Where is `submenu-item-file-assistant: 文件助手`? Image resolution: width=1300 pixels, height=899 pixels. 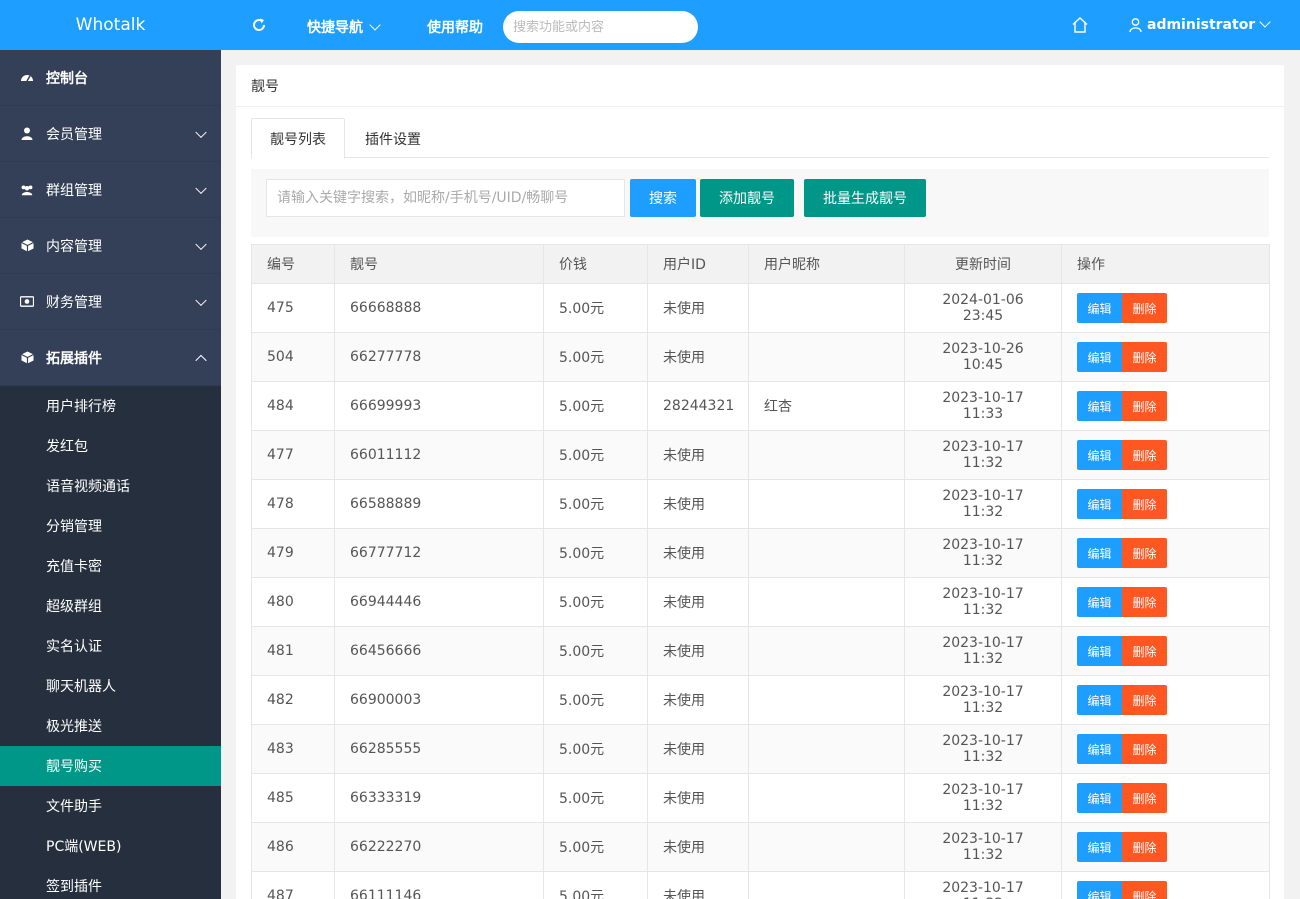 submenu-item-file-assistant: 文件助手 is located at coordinates (110, 806).